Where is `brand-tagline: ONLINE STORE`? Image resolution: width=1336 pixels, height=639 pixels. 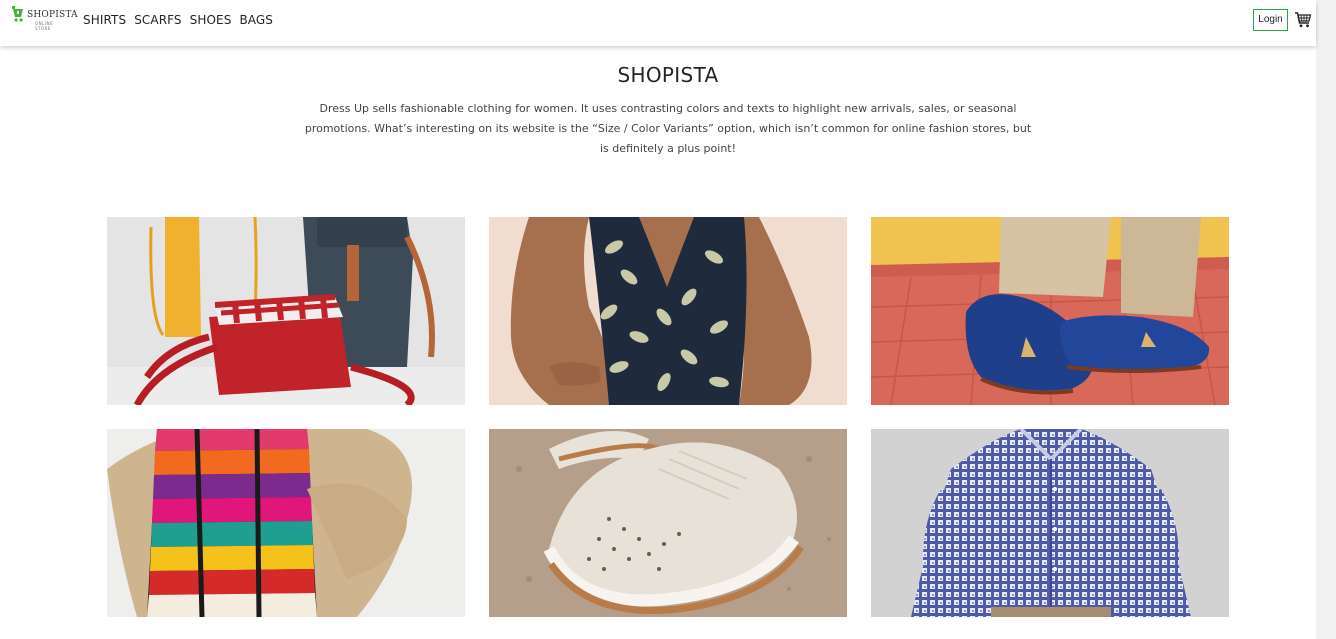
brand-tagline: ONLINE STORE is located at coordinates (44, 26).